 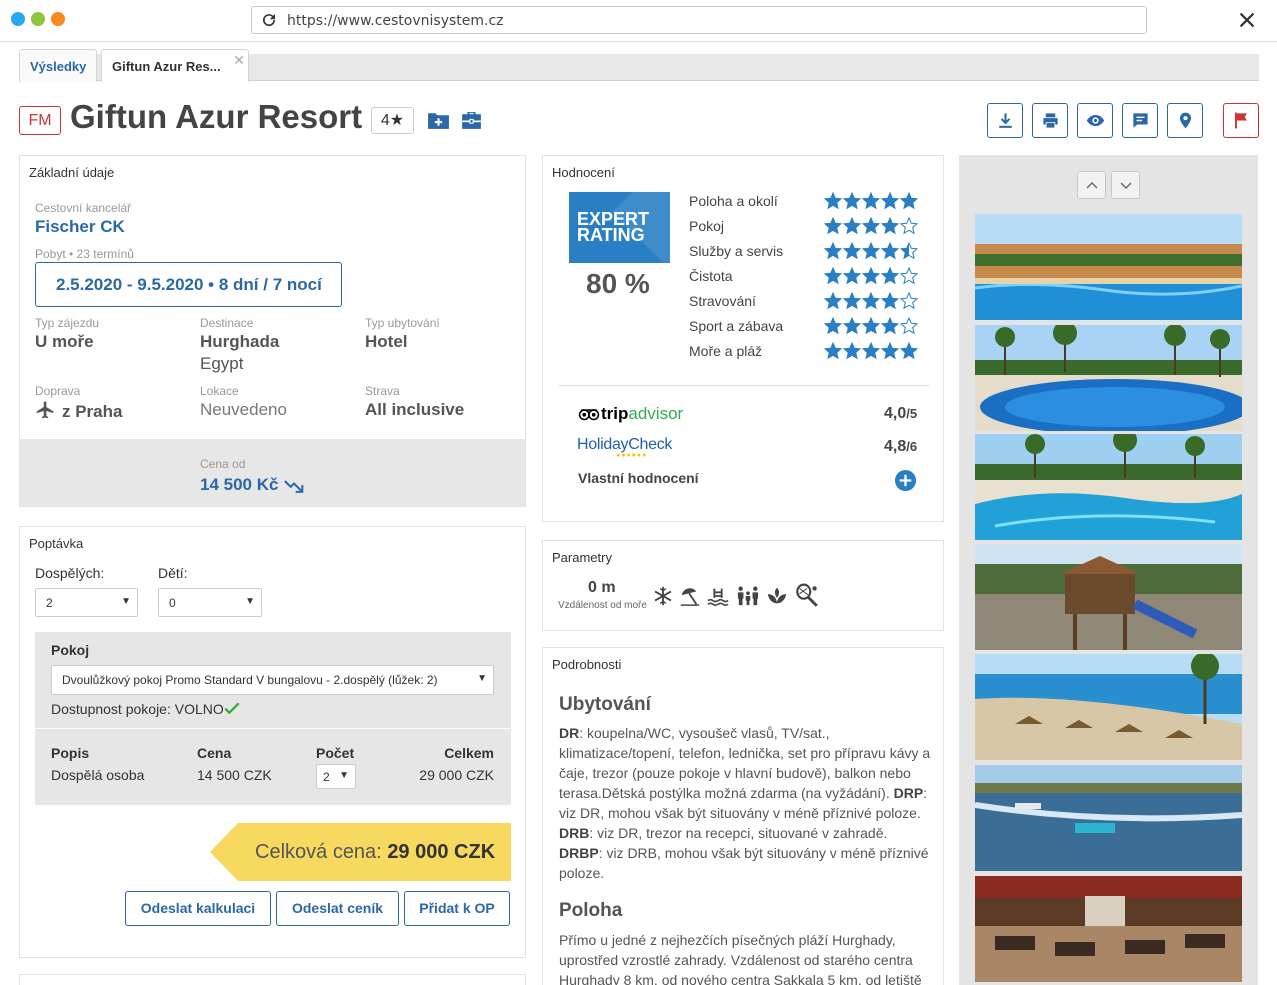 I want to click on gallery-down-button, so click(x=1125, y=185).